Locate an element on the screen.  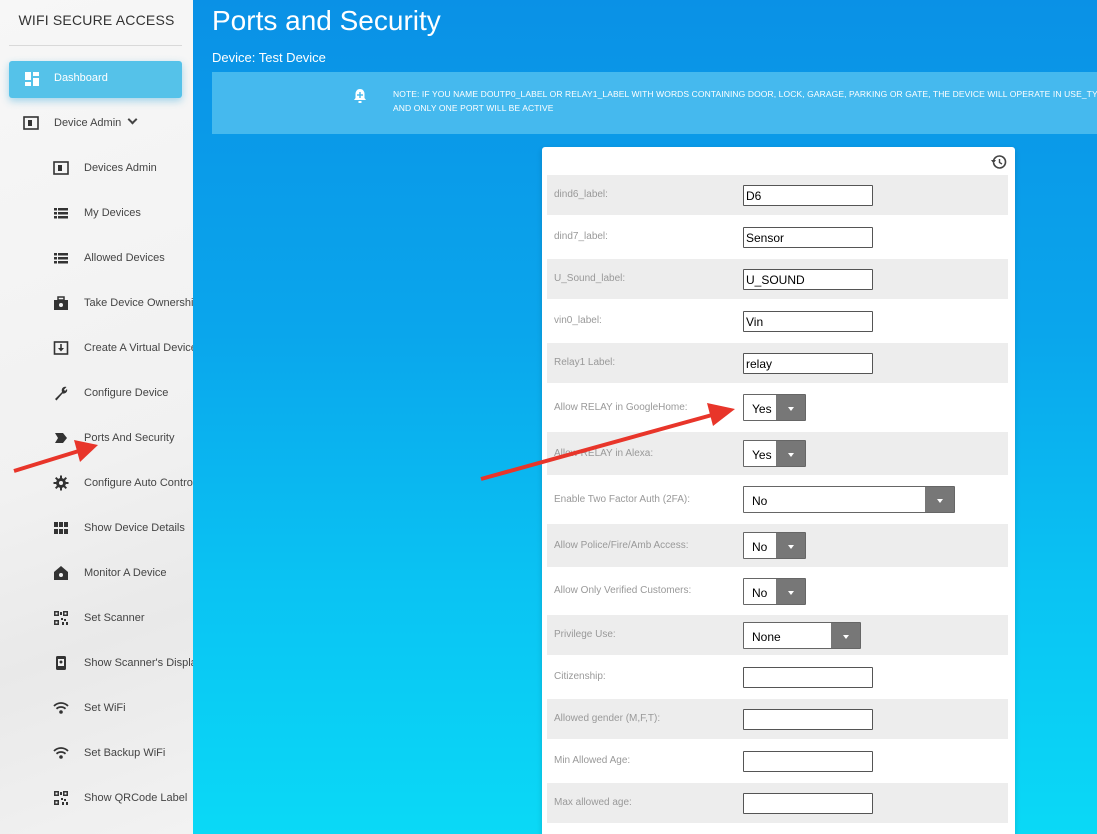
sidebar-item-devices-admin: Devices Admin is located at coordinates (123, 168).